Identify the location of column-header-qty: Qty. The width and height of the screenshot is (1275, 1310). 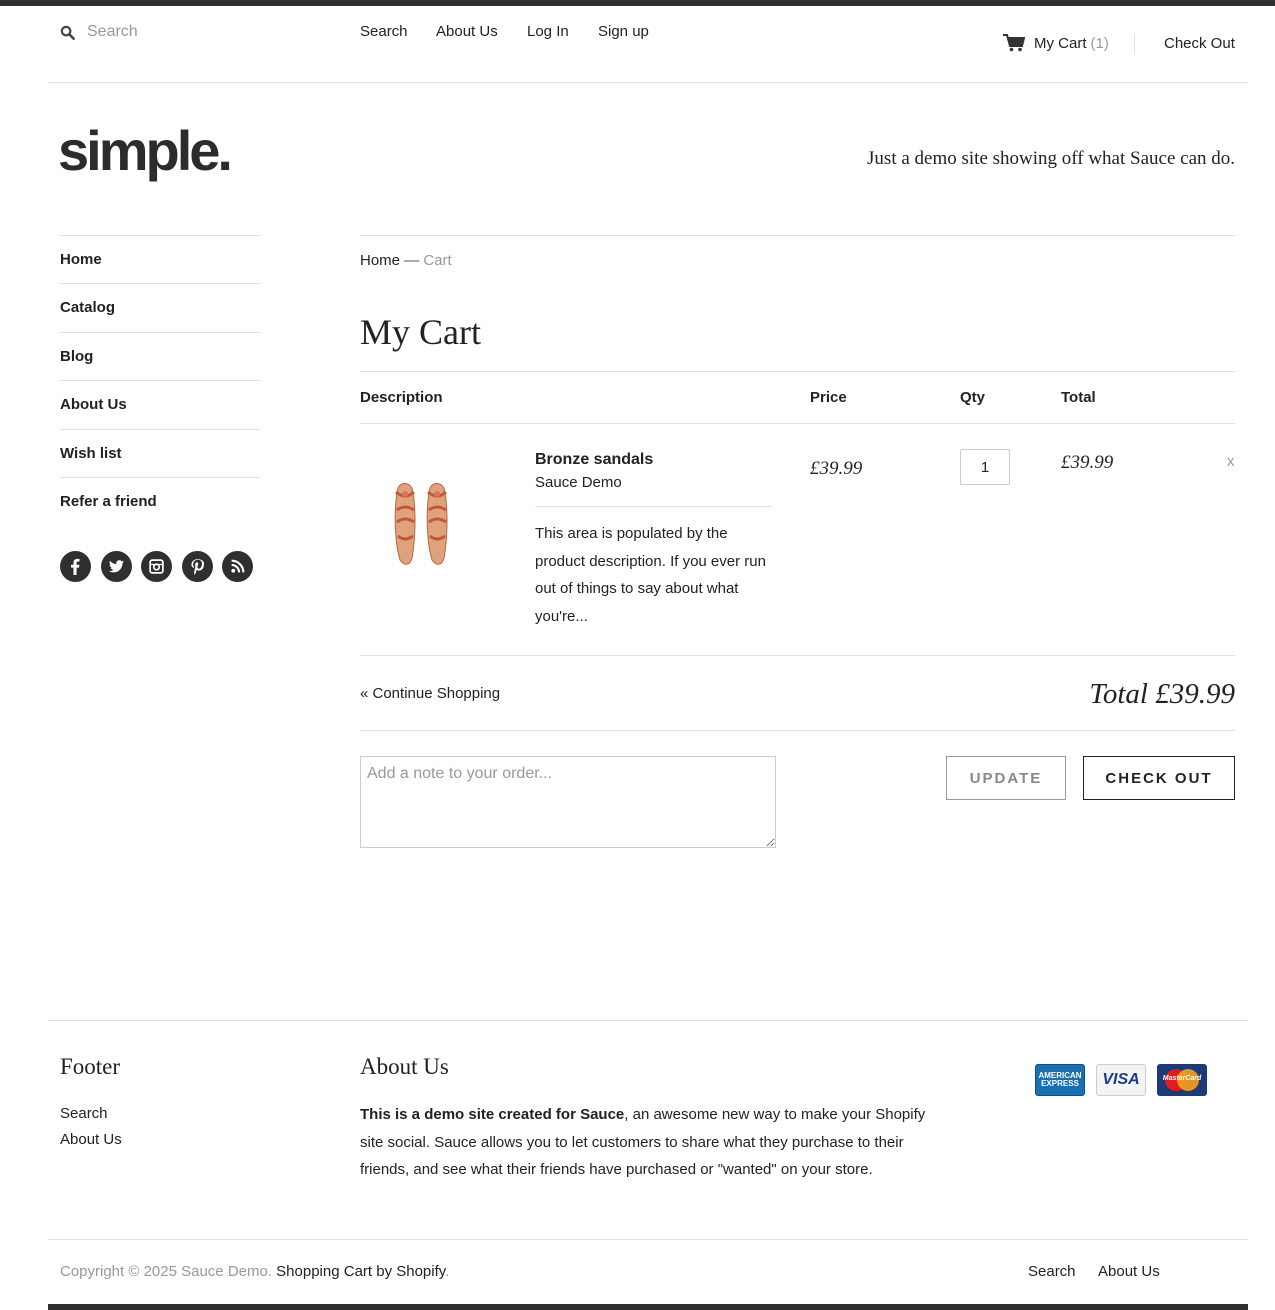
(973, 397).